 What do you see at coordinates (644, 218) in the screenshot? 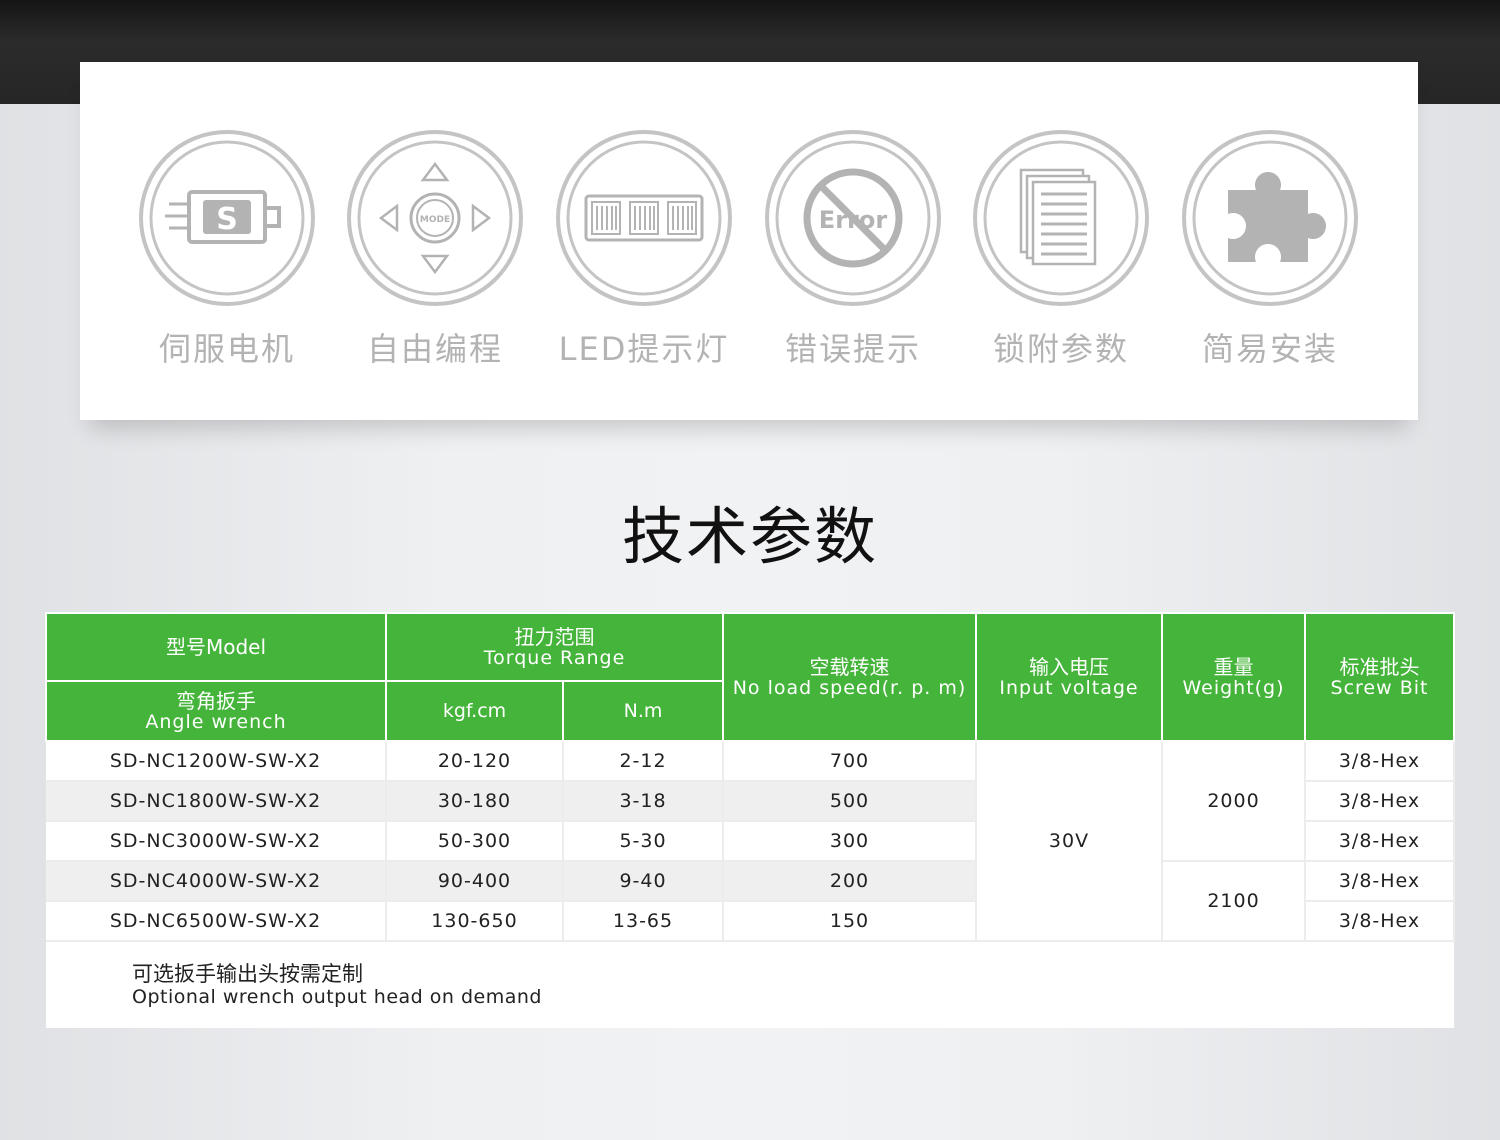
I see `led-display-icon` at bounding box center [644, 218].